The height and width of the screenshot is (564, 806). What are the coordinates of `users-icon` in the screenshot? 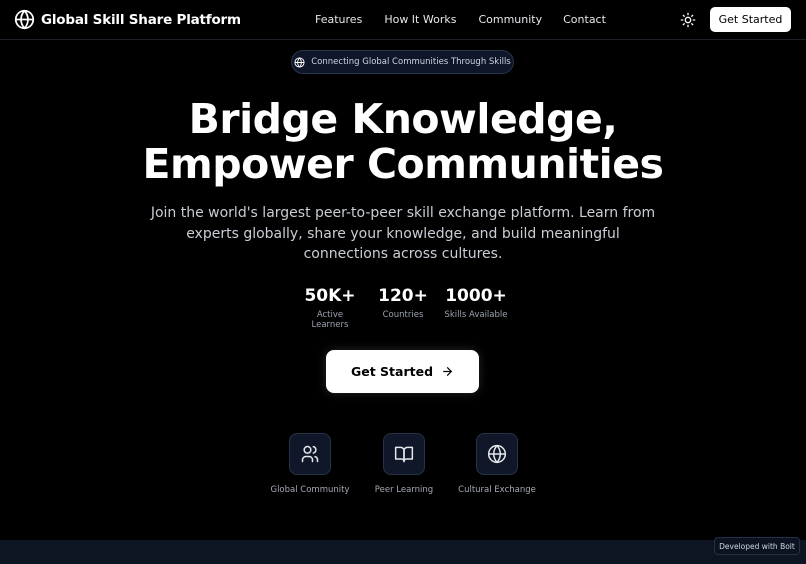 It's located at (310, 454).